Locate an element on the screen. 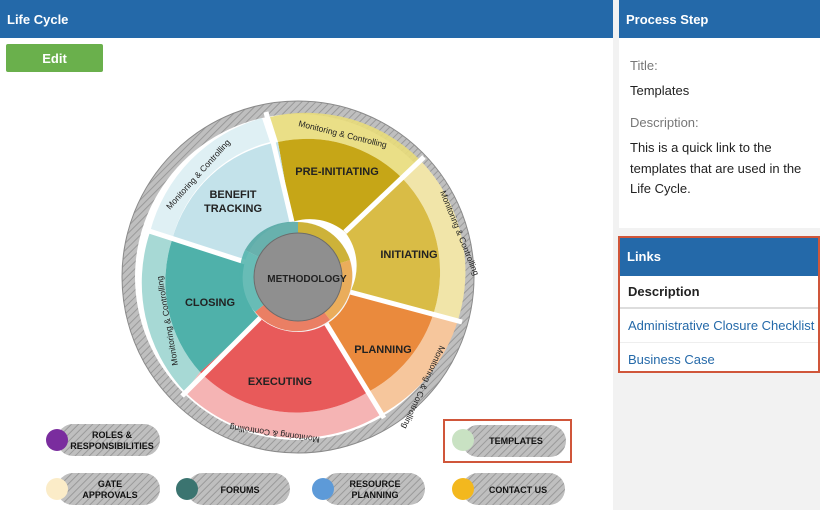  legend-resource-planning: RESOURCE PLANNING is located at coordinates (368, 489).